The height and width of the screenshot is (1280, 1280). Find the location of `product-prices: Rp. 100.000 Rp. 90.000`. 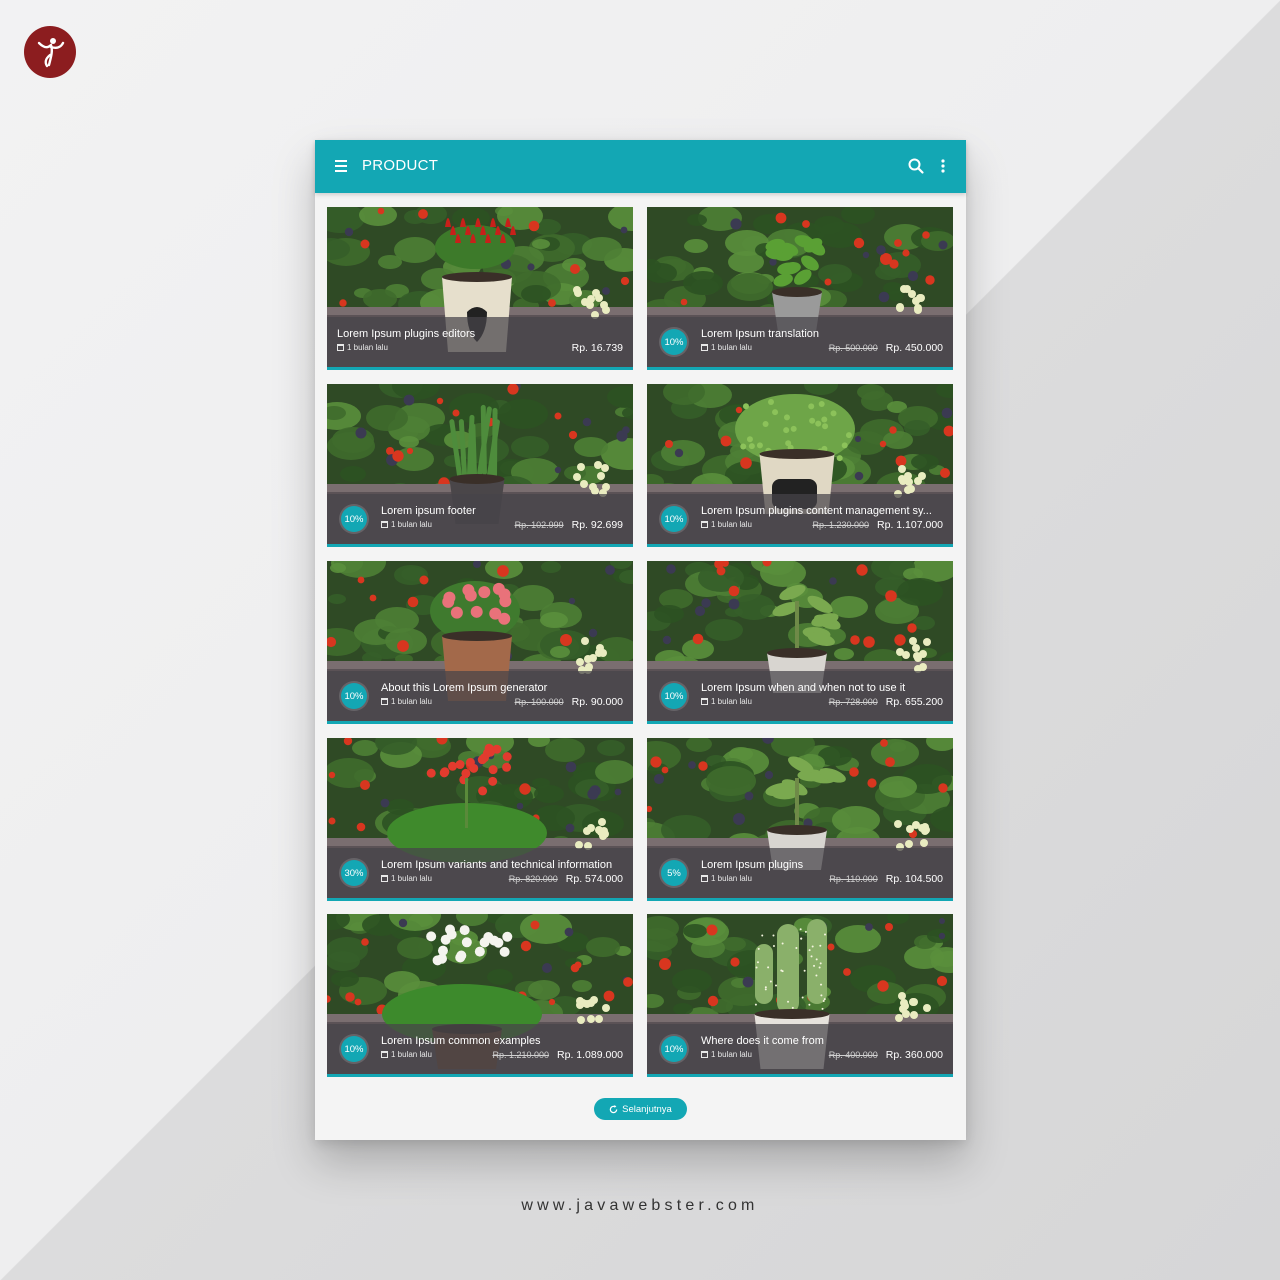

product-prices: Rp. 100.000 Rp. 90.000 is located at coordinates (569, 702).